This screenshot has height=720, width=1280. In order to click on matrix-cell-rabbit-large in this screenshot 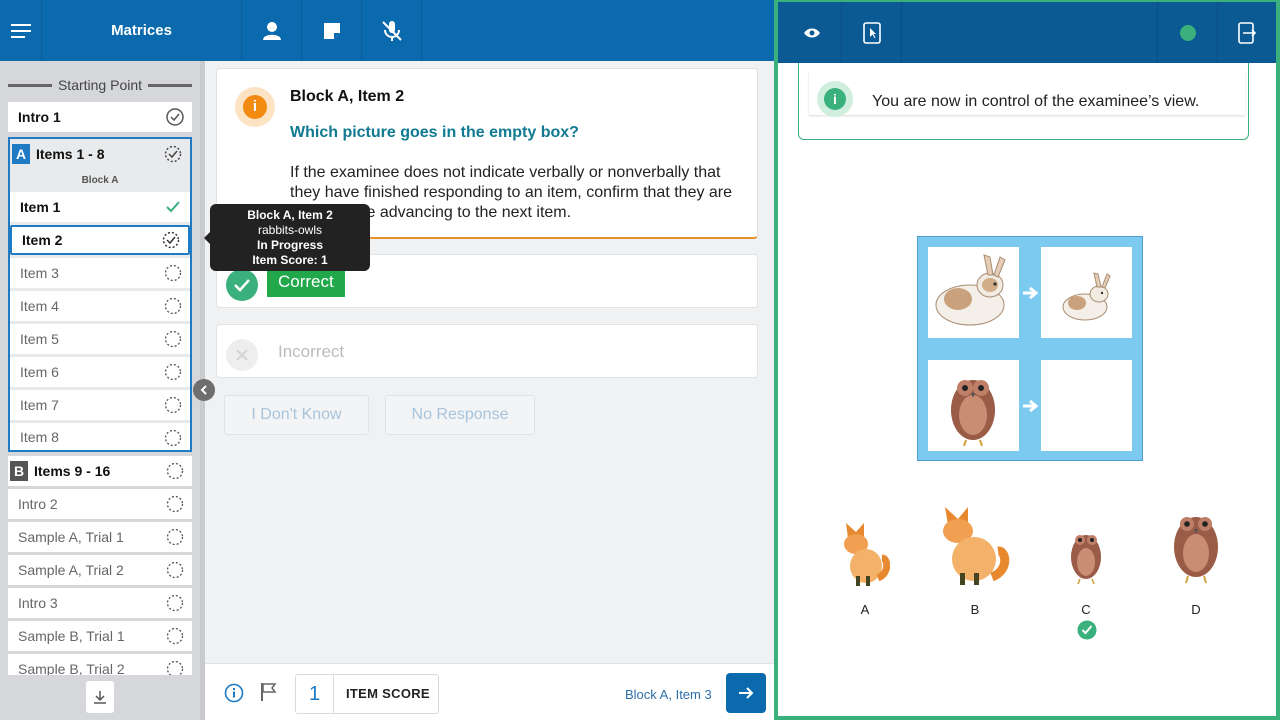, I will do `click(973, 292)`.